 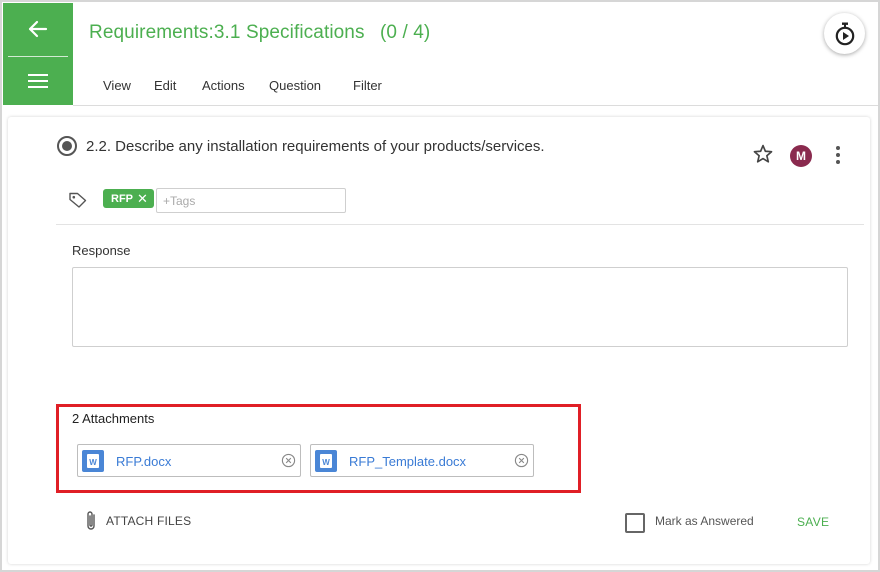 What do you see at coordinates (635, 523) in the screenshot?
I see `mark-answered-checkbox` at bounding box center [635, 523].